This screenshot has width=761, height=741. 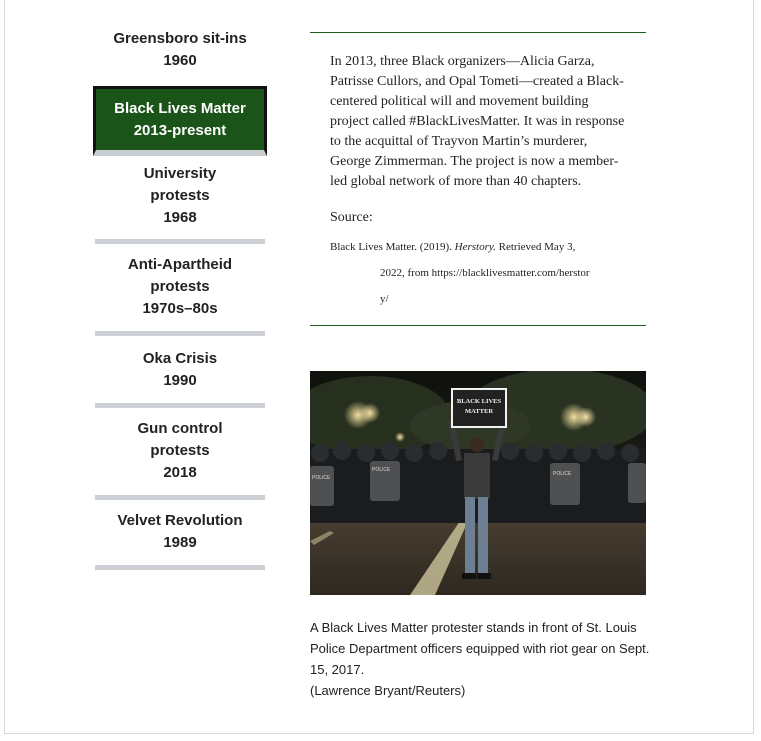 I want to click on sidebar-item-greensboro: Greensboro sit-ins 1960, so click(x=180, y=43).